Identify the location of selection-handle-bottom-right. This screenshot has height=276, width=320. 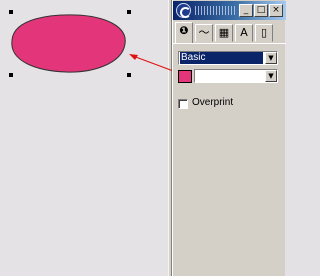
(129, 75).